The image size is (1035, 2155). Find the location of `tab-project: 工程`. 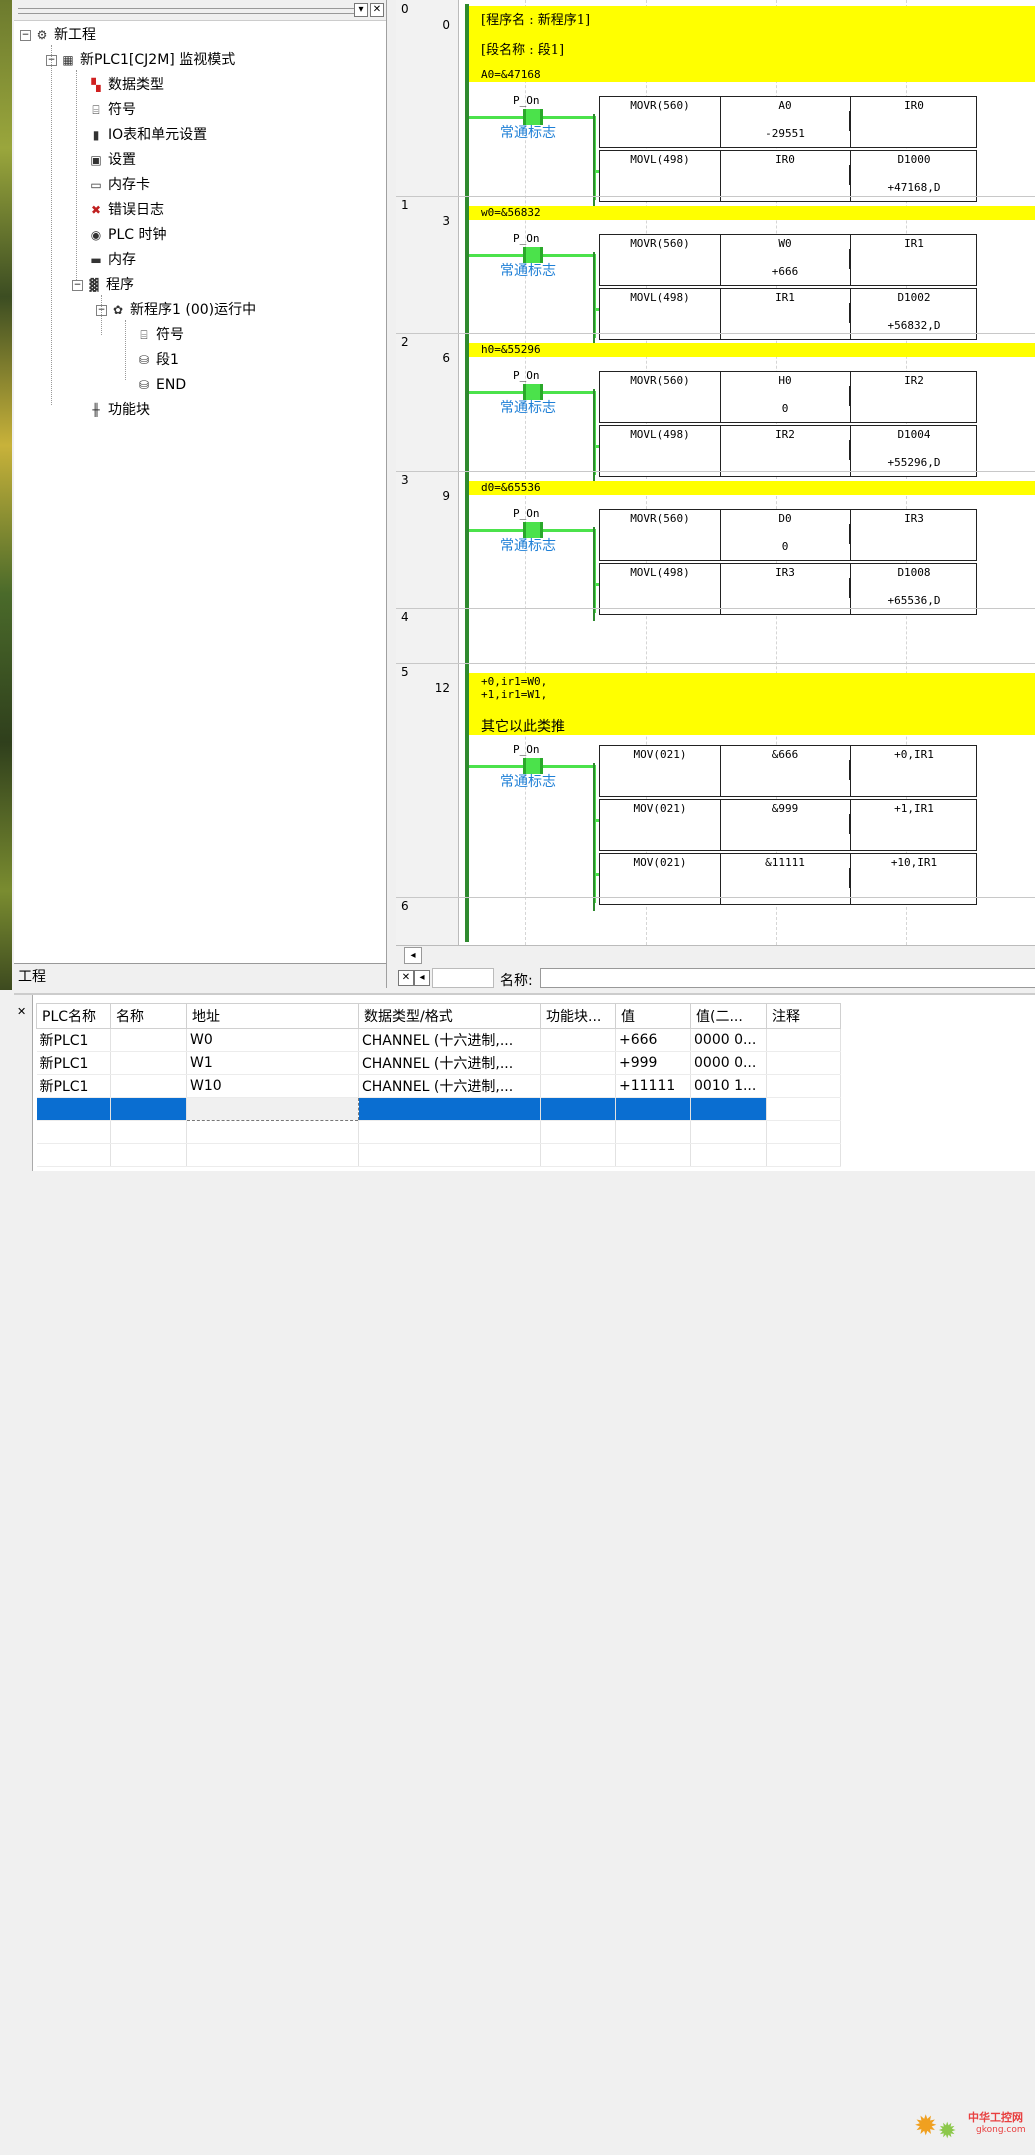

tab-project: 工程 is located at coordinates (200, 975).